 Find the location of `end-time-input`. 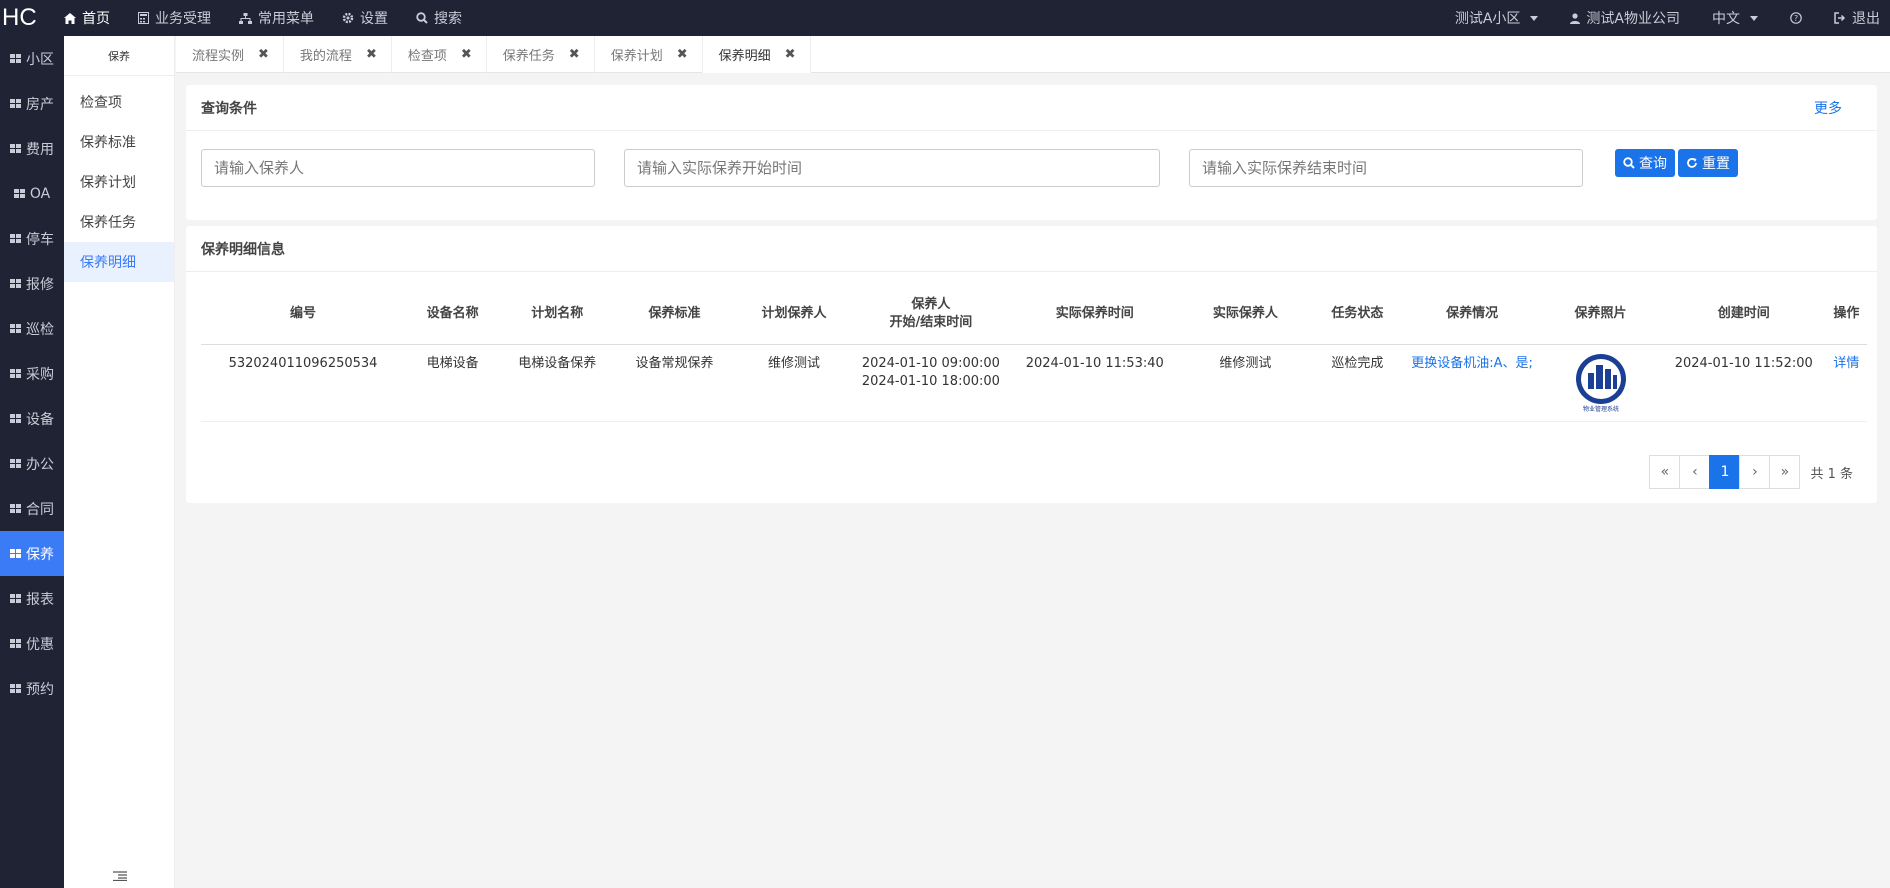

end-time-input is located at coordinates (1386, 168).